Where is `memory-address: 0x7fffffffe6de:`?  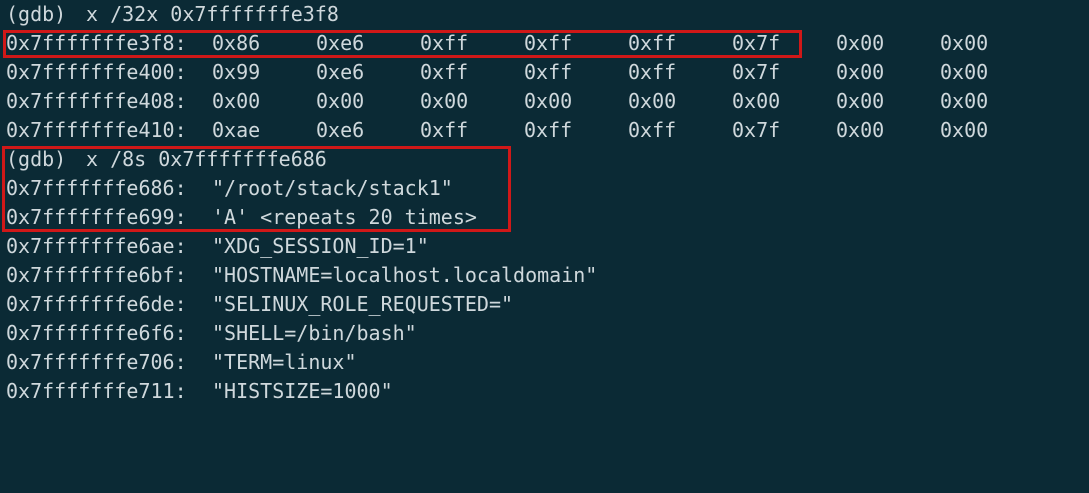
memory-address: 0x7fffffffe6de: is located at coordinates (96, 304).